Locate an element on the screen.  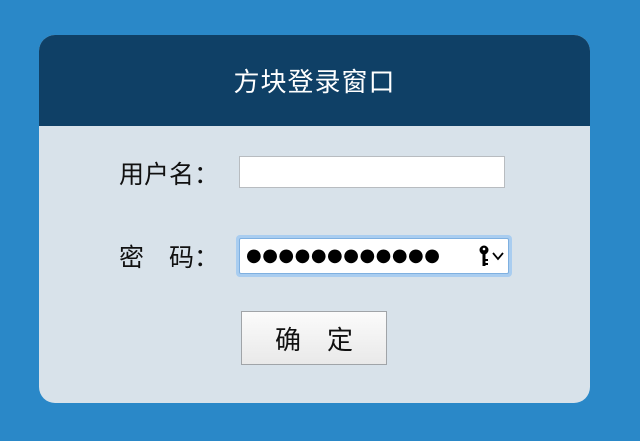
key-icon is located at coordinates (484, 256).